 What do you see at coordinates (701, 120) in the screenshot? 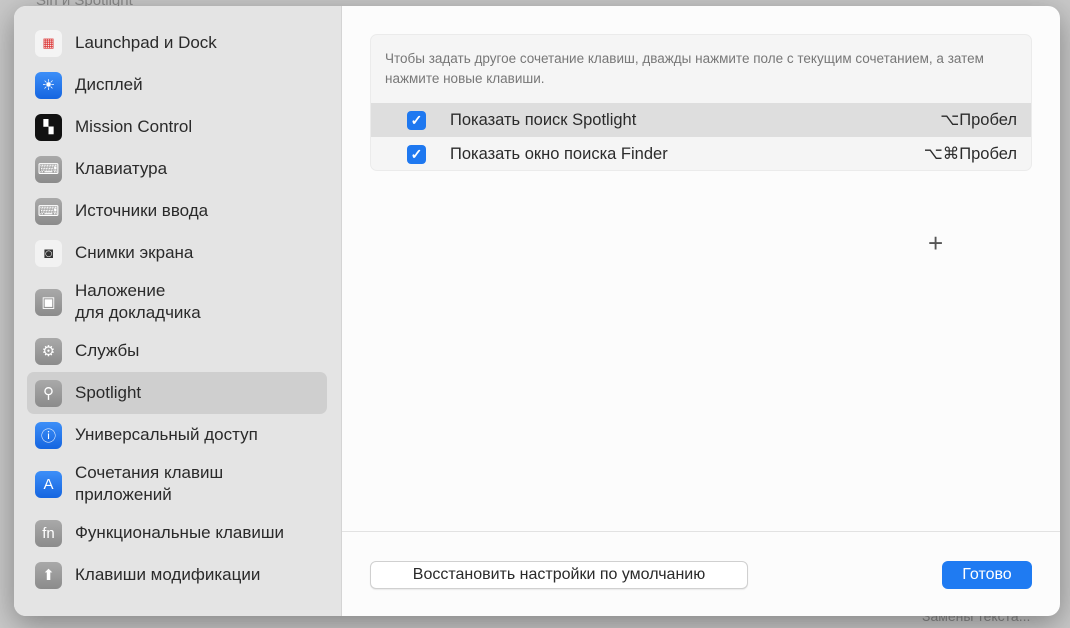
I see `shortcut-row: ✓ Показать поиск Spotlight ⌥Пробел` at bounding box center [701, 120].